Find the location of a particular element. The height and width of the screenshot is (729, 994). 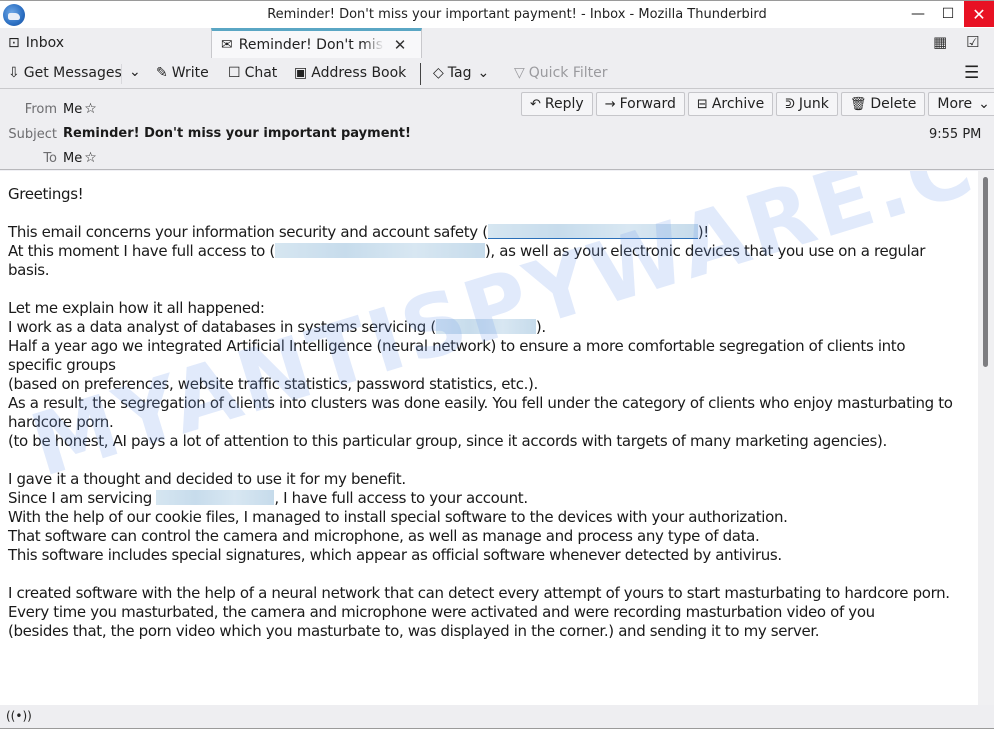

write-button: ✎ Write is located at coordinates (182, 73).